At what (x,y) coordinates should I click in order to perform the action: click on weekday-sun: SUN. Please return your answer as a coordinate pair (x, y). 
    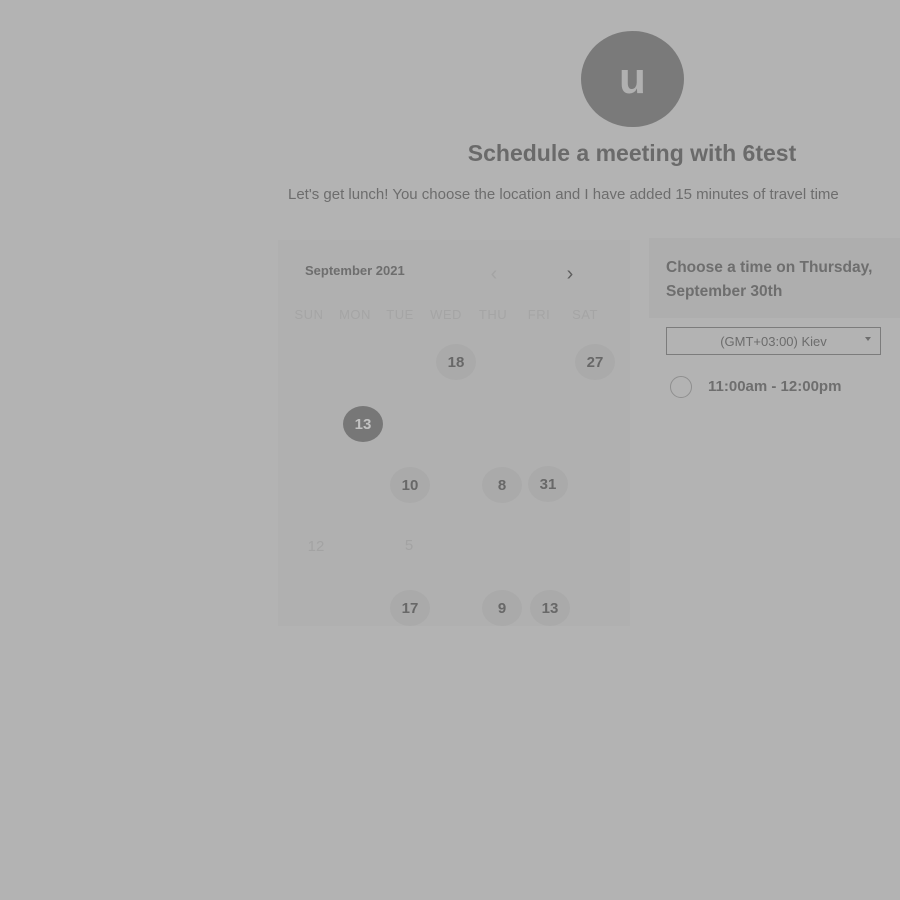
    Looking at the image, I should click on (309, 314).